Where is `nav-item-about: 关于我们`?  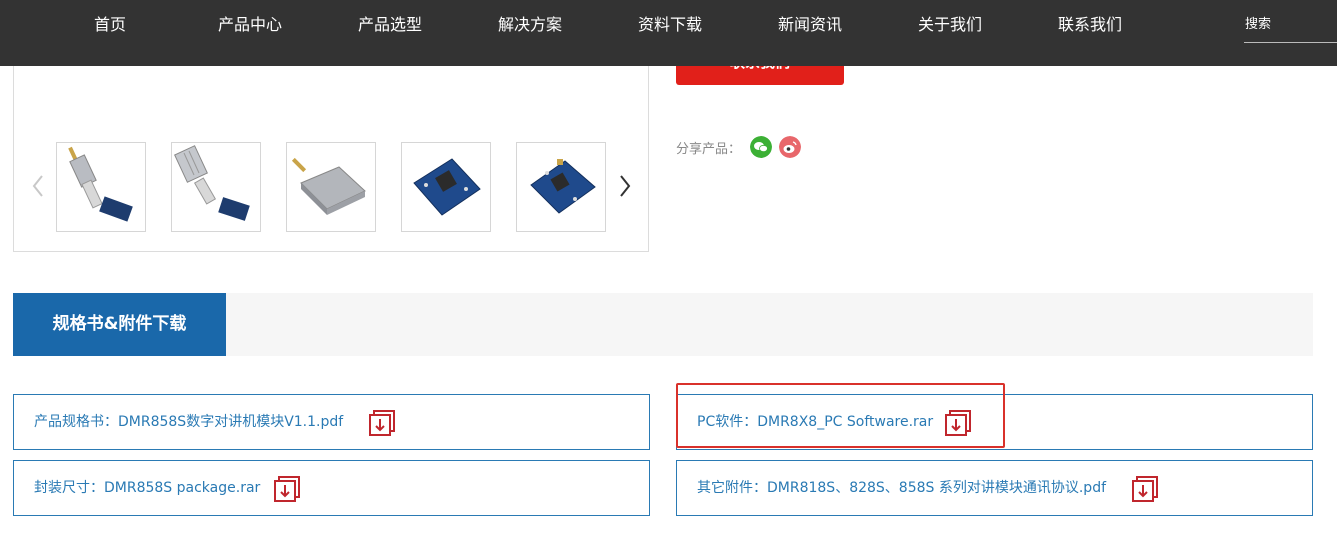 nav-item-about: 关于我们 is located at coordinates (950, 25).